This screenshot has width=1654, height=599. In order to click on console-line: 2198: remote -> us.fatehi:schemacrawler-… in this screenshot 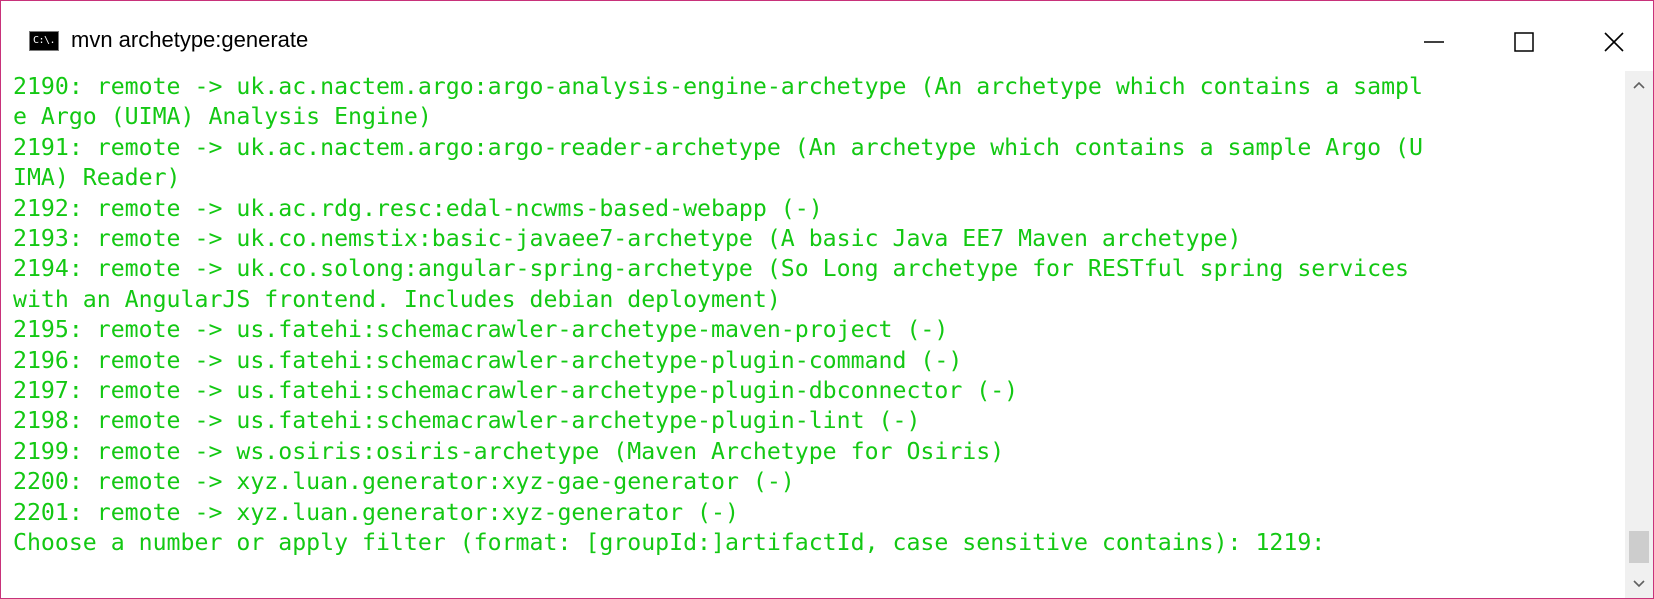, I will do `click(467, 421)`.